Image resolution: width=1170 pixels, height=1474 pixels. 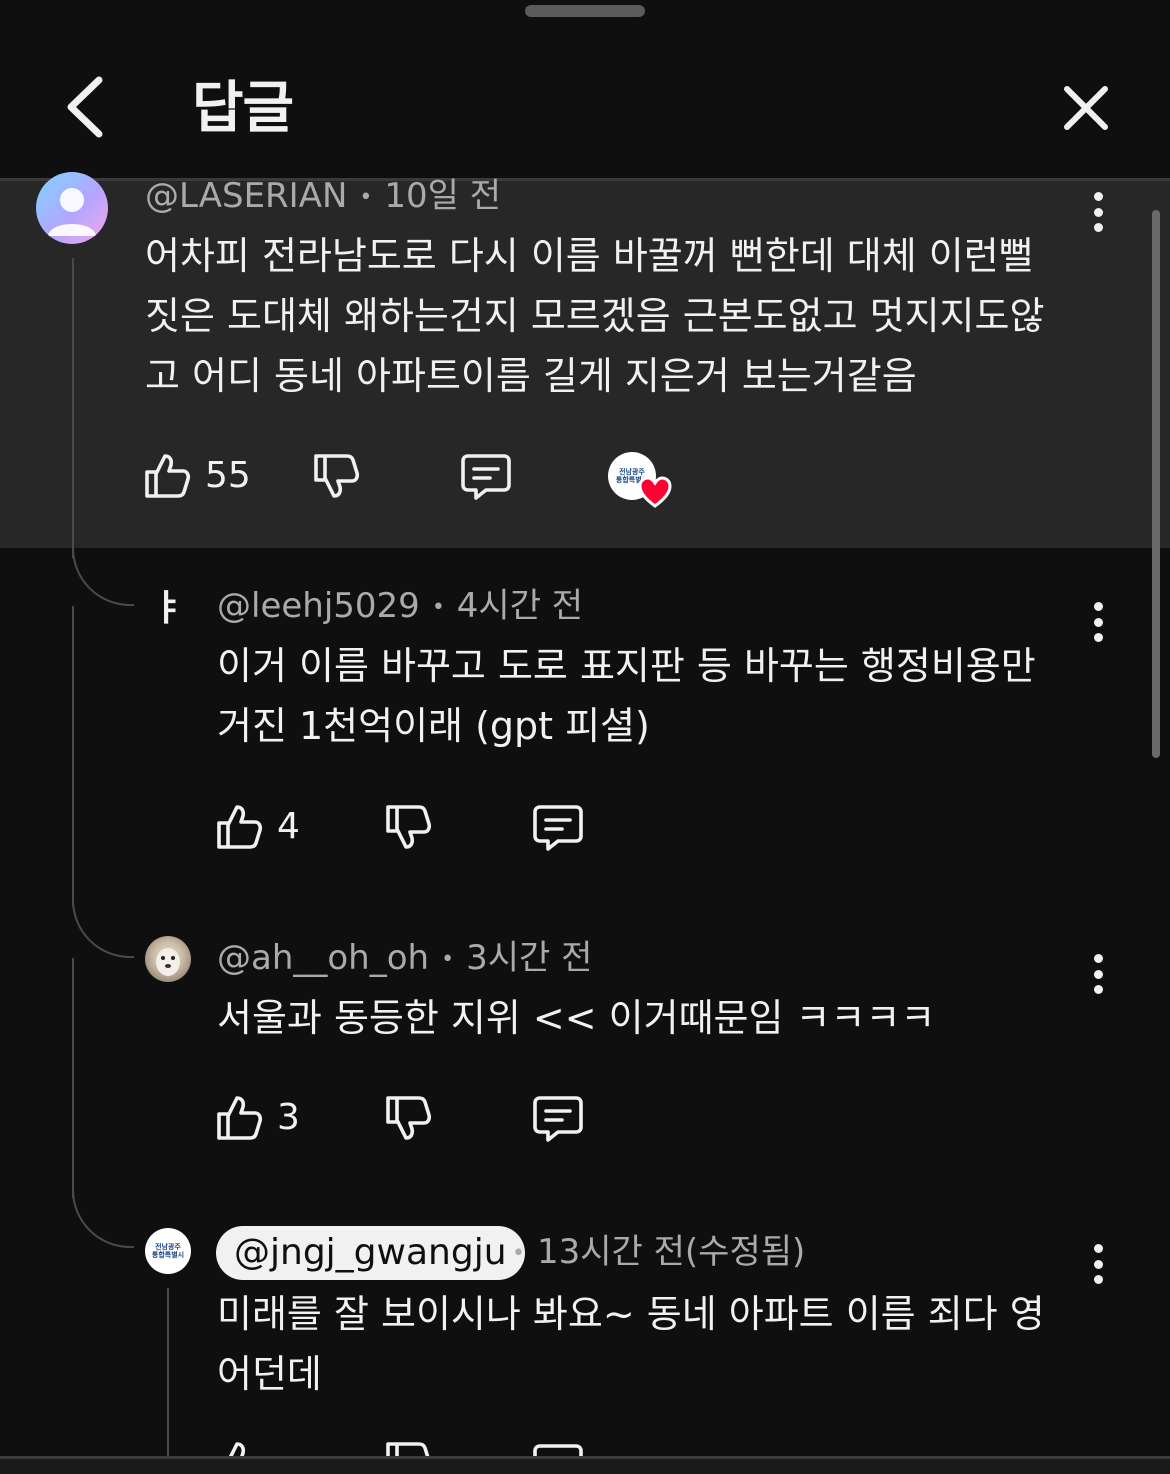 I want to click on comment-meta: @LASERIAN • 10일 전, so click(x=323, y=197).